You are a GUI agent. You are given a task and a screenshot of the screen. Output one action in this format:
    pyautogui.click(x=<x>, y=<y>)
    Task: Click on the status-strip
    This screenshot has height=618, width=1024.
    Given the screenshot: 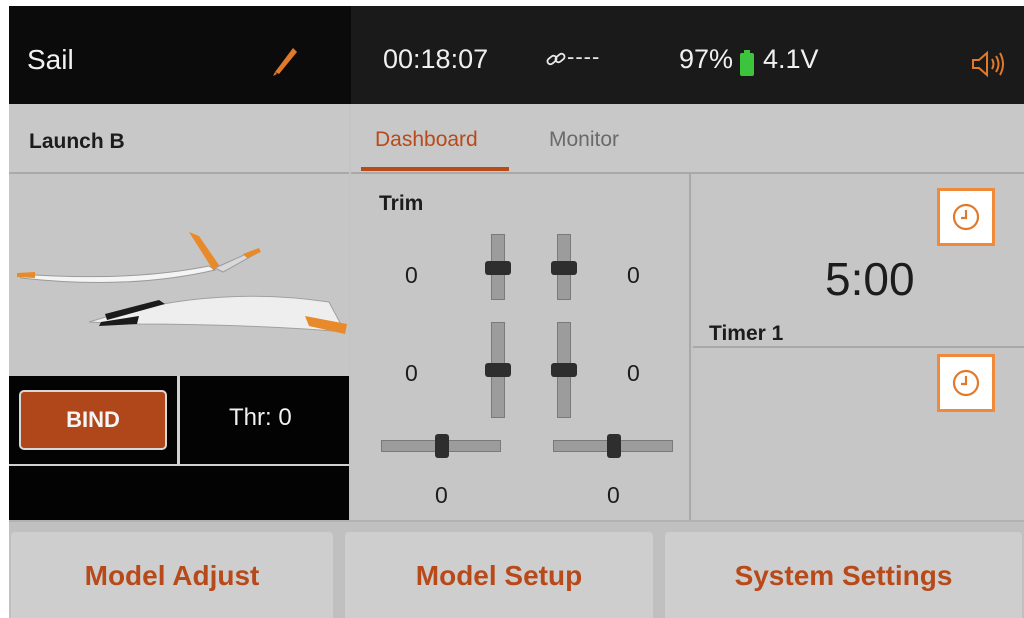 What is the action you would take?
    pyautogui.click(x=179, y=493)
    